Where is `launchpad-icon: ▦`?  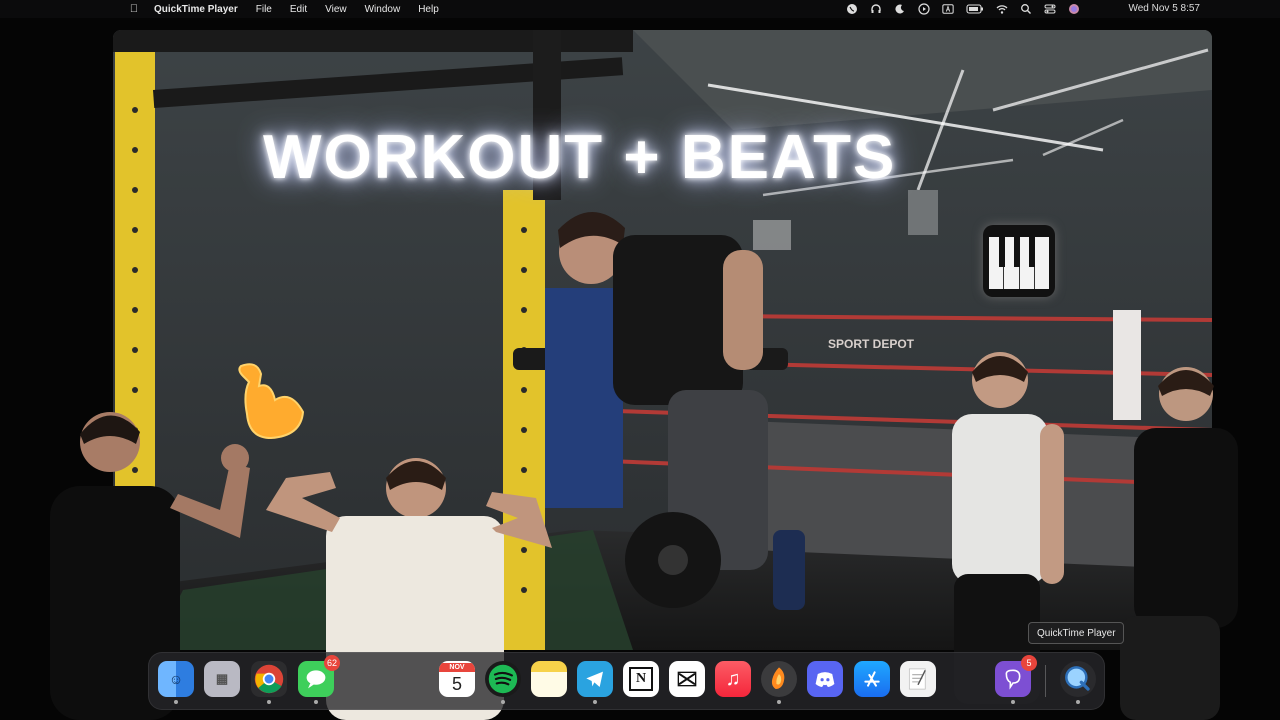 launchpad-icon: ▦ is located at coordinates (222, 678).